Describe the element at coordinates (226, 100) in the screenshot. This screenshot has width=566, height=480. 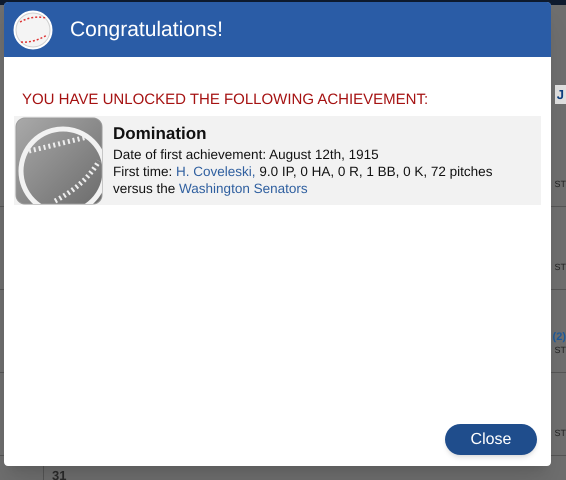
I see `achievement-heading: YOU HAVE UNLOCKED THE FOLLOWING ACHIEVEMENT:` at that location.